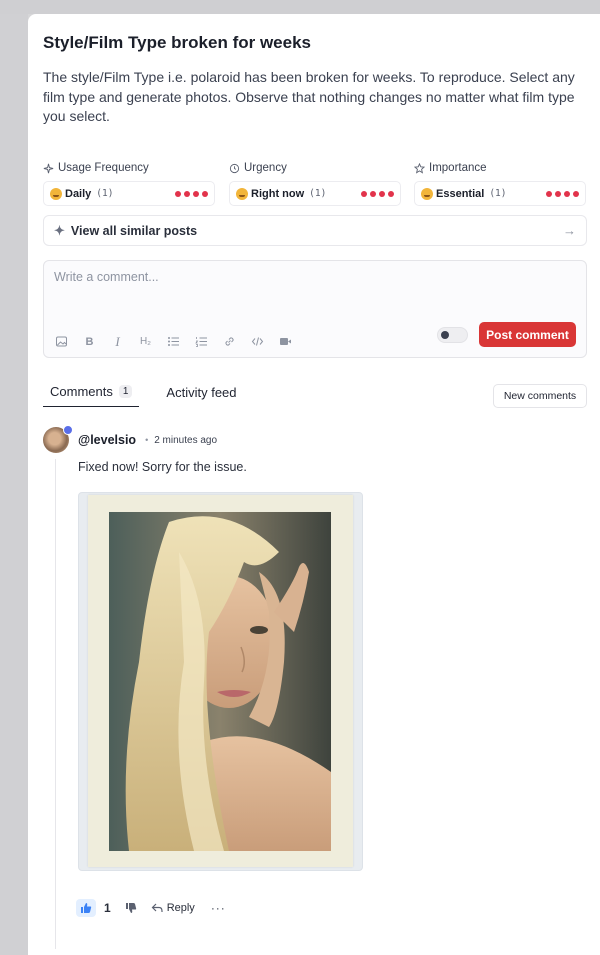  What do you see at coordinates (81, 391) in the screenshot?
I see `tab-comments-label: Comments` at bounding box center [81, 391].